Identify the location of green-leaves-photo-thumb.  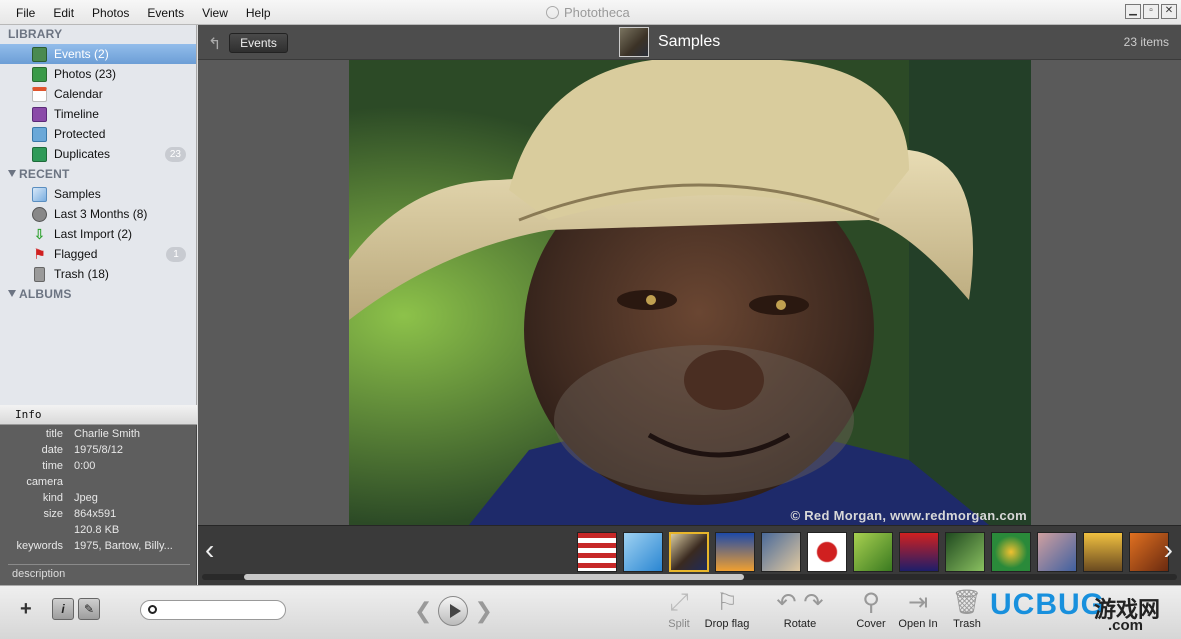
(873, 552).